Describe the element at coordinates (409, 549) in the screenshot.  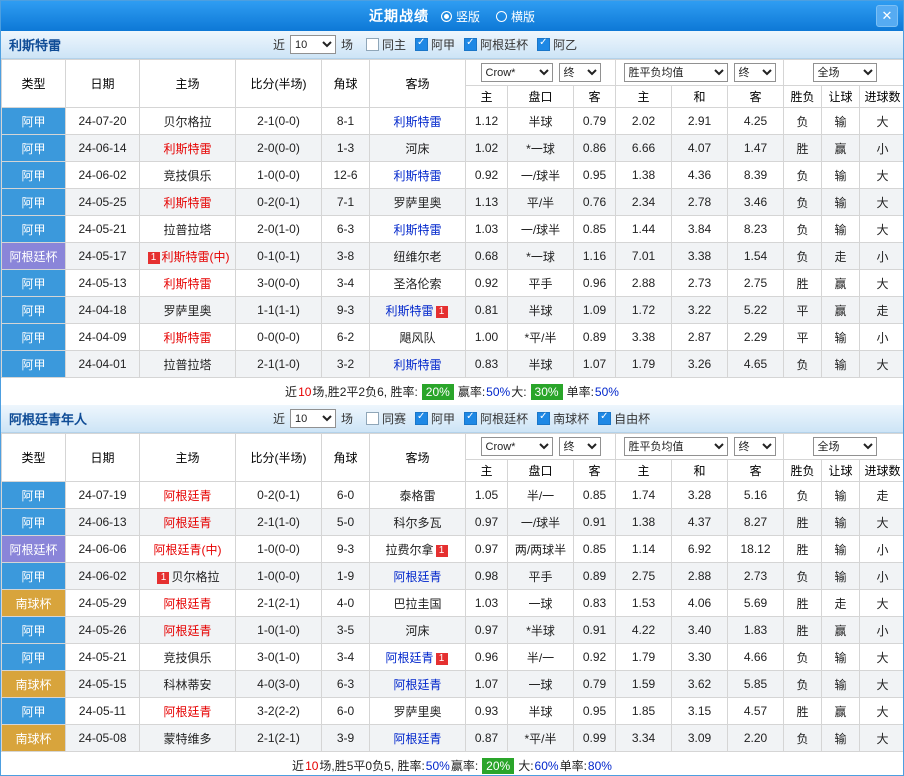
I see `team-name: 拉费尔拿` at that location.